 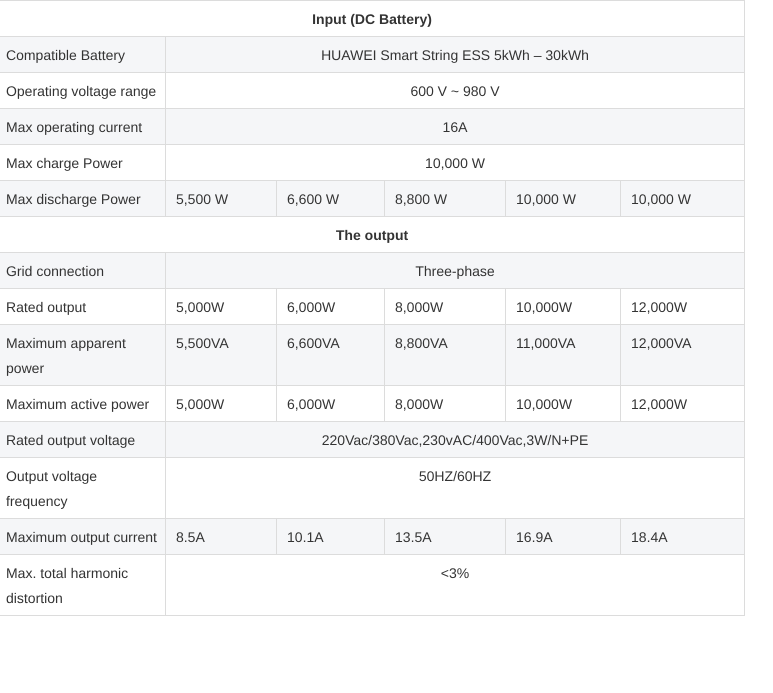 I want to click on section-heading: Input (DC Battery), so click(x=372, y=18).